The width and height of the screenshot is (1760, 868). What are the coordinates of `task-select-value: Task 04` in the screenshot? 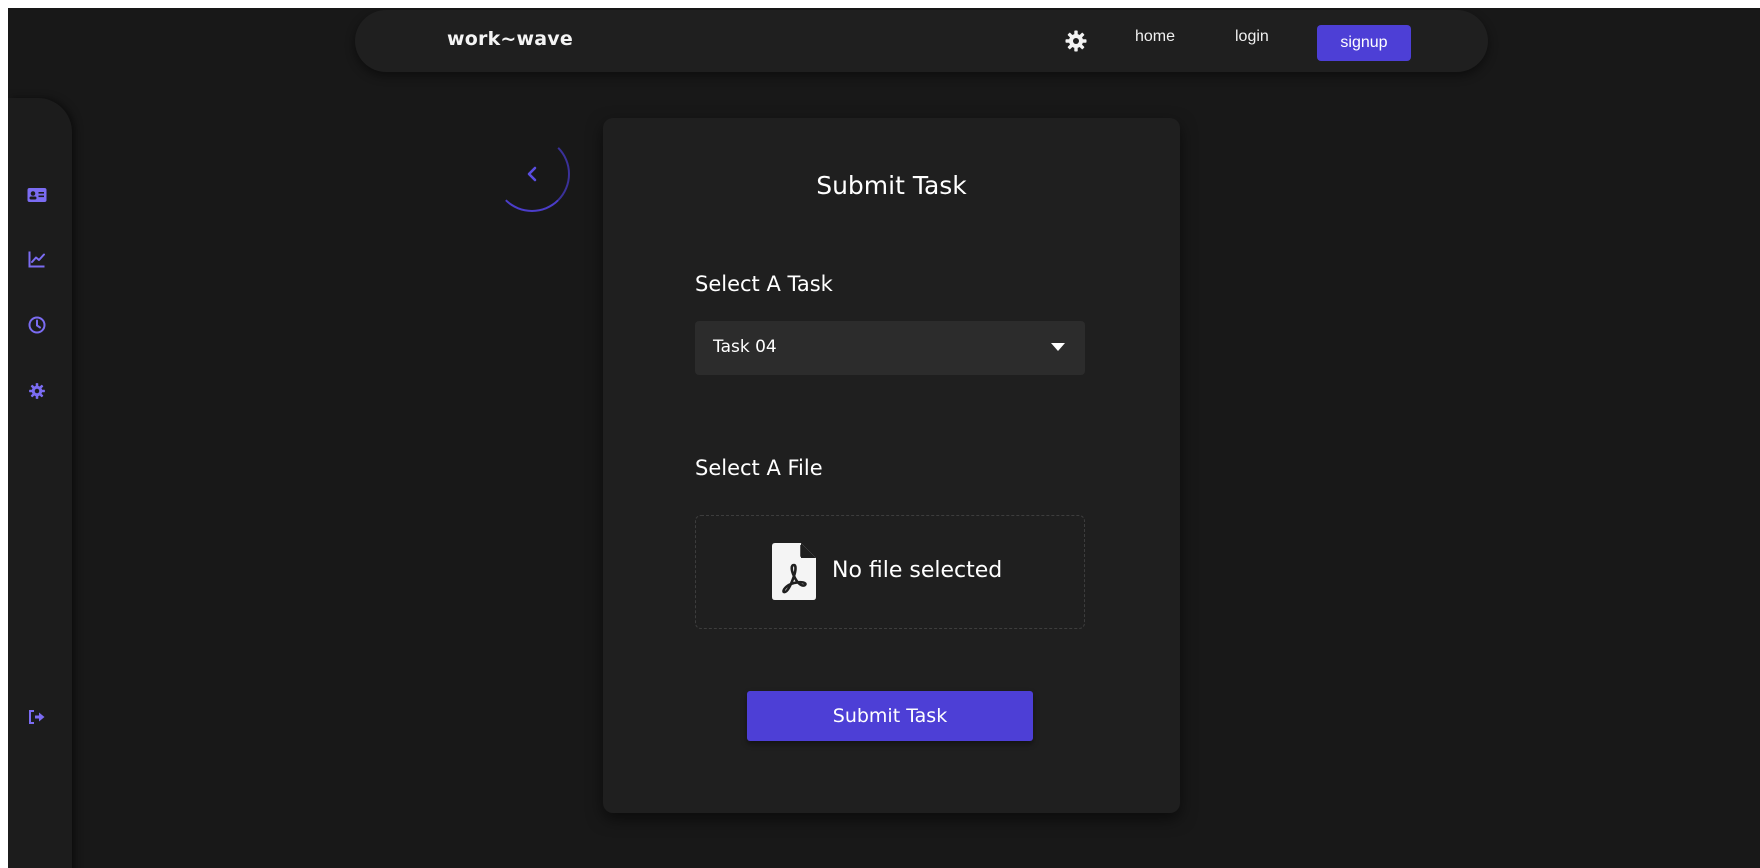 It's located at (745, 347).